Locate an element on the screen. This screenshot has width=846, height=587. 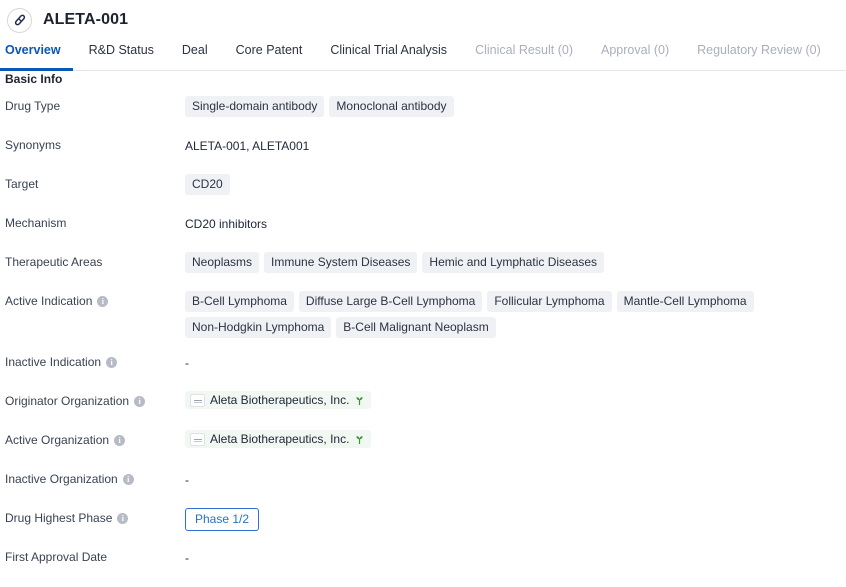
chip-drug-type: Monoclonal antibody is located at coordinates (391, 106).